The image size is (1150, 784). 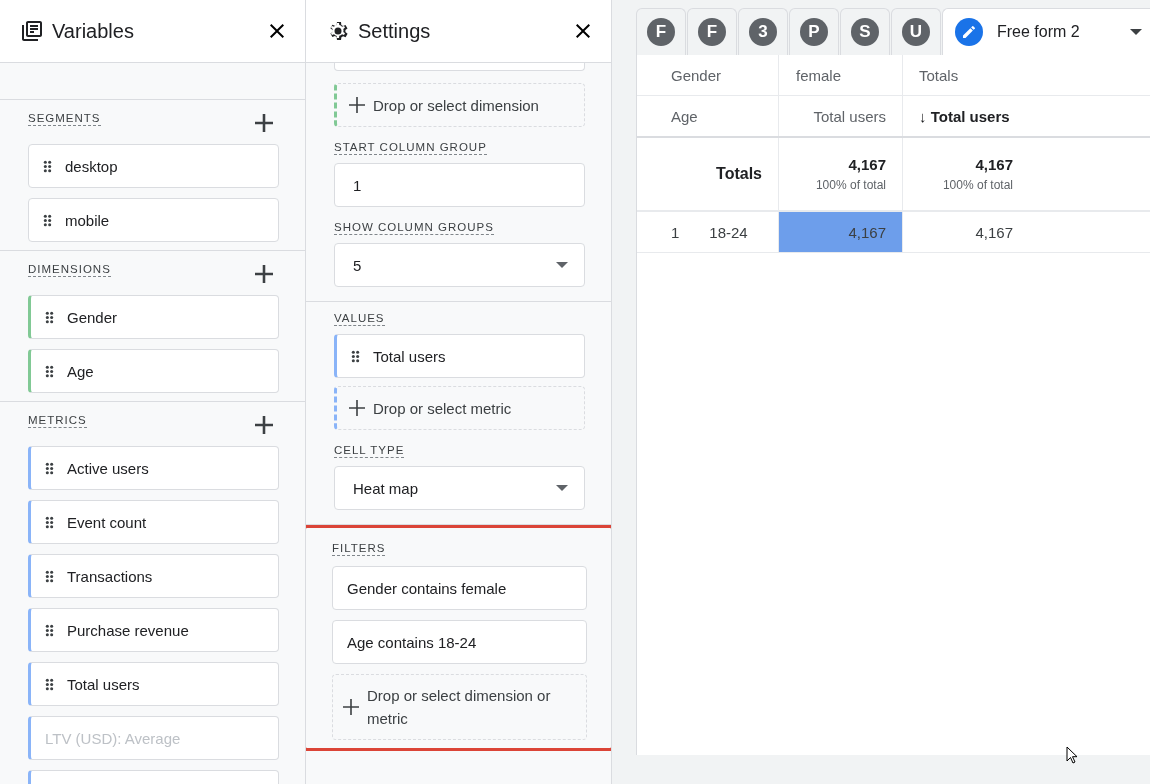 What do you see at coordinates (359, 549) in the screenshot?
I see `section-label: FILTERS` at bounding box center [359, 549].